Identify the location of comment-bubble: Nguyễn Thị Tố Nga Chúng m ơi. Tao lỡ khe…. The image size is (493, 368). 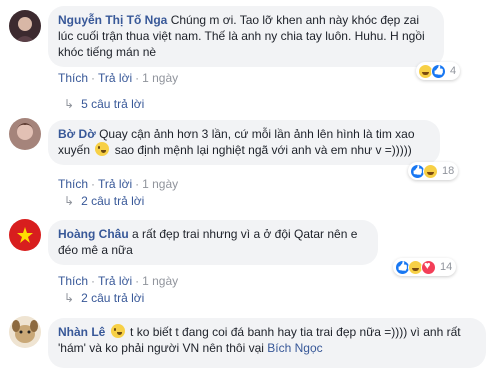
(246, 36).